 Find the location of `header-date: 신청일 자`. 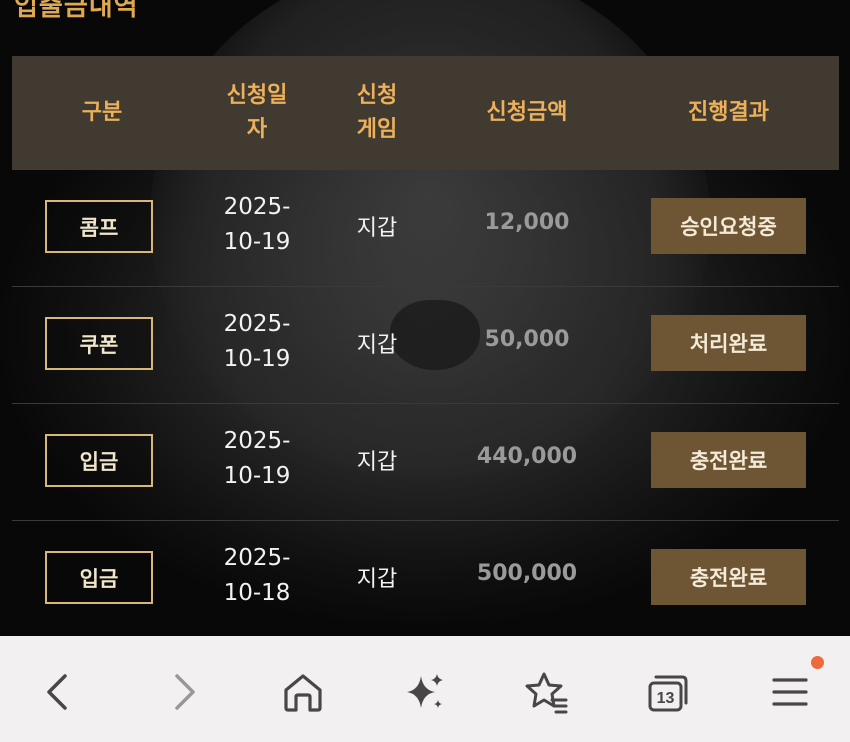

header-date: 신청일 자 is located at coordinates (257, 113).